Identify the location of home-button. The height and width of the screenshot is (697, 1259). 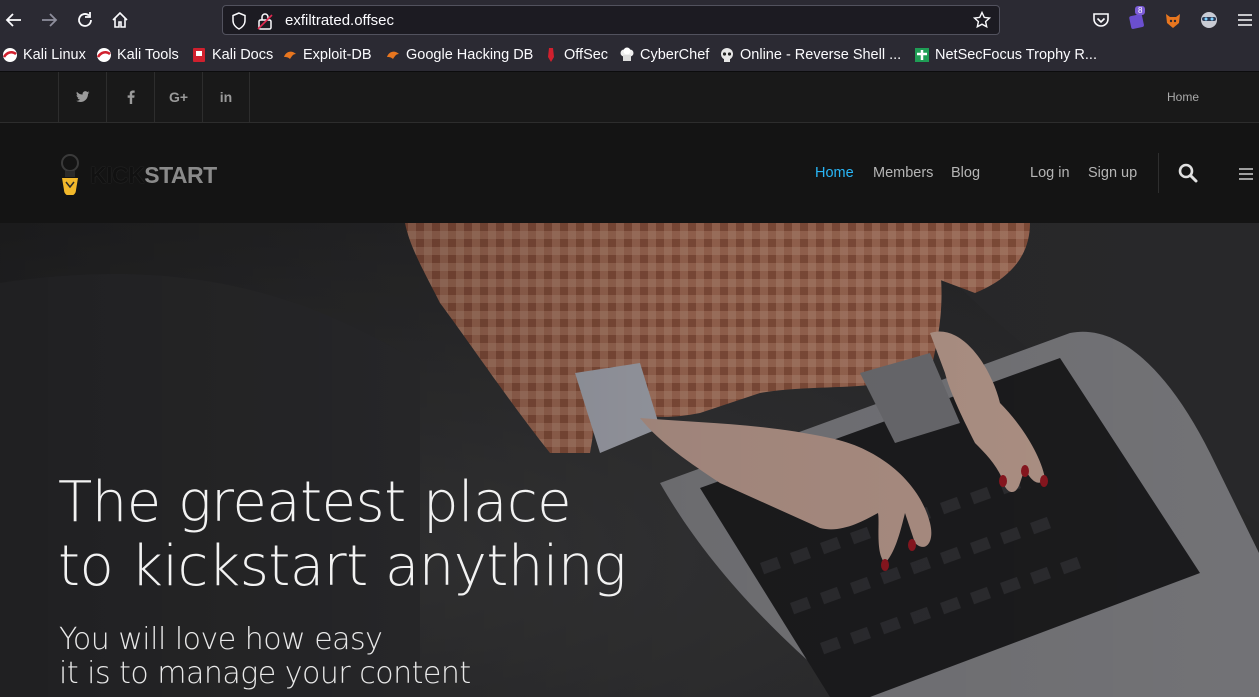
(120, 20).